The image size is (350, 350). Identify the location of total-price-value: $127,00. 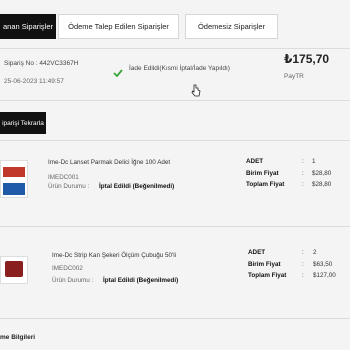
(324, 275).